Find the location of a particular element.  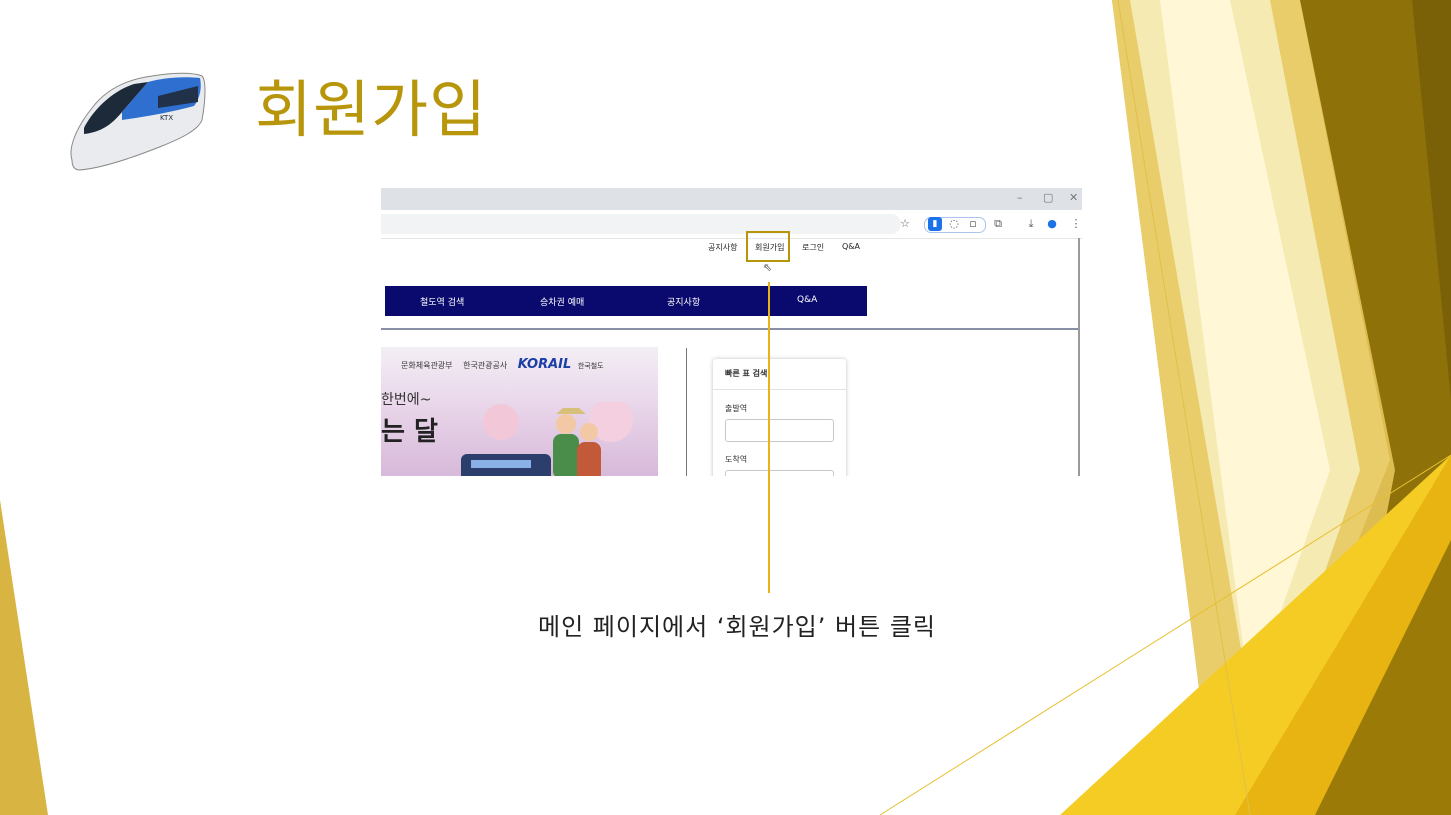

korail-logo: KORAIL is located at coordinates (544, 364).